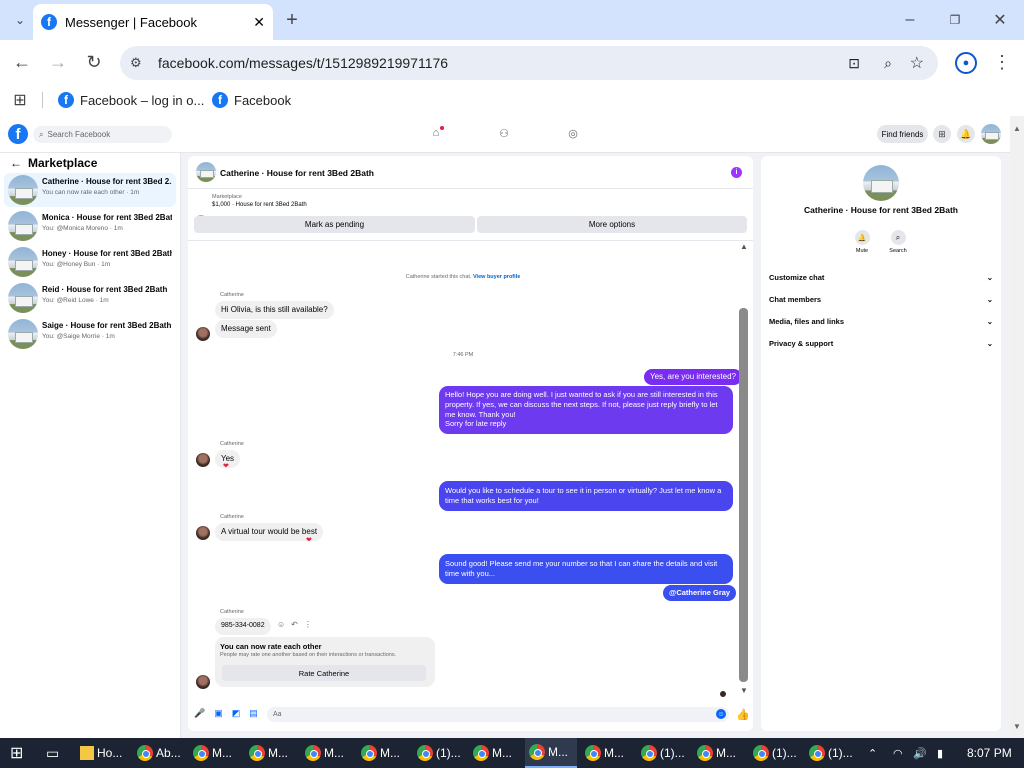 The width and height of the screenshot is (1024, 768). I want to click on tab-close-icon: ✕, so click(259, 22).